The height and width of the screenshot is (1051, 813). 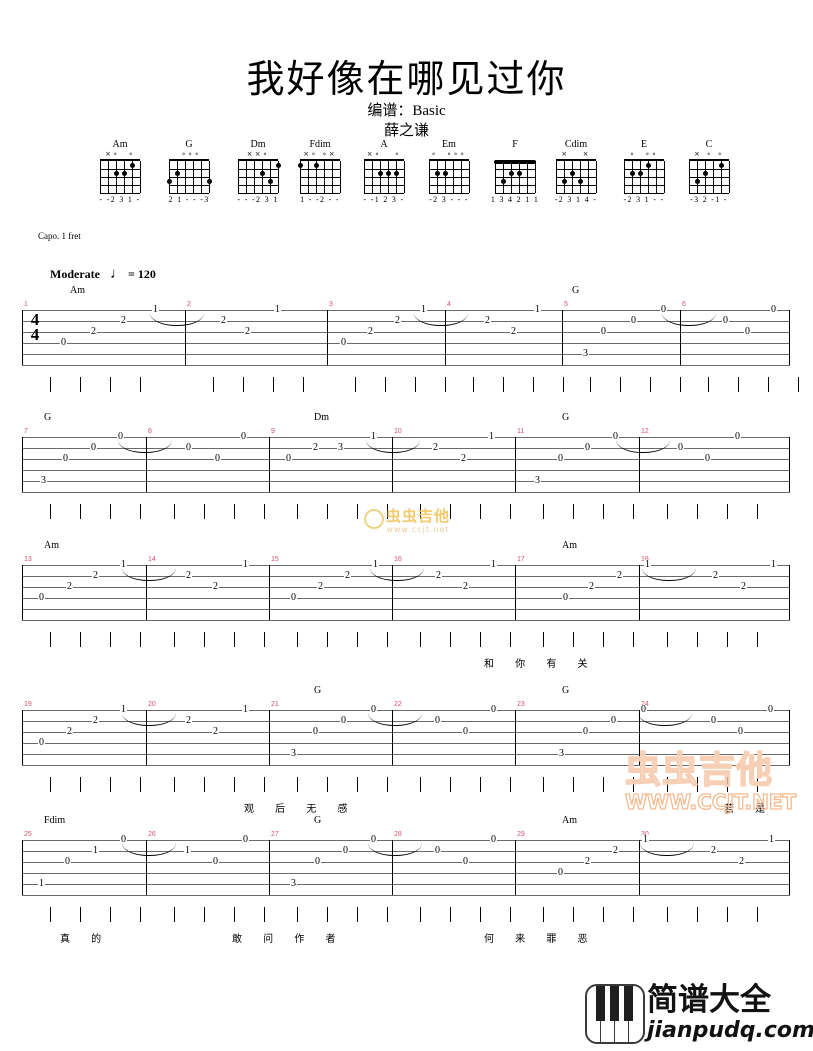 I want to click on chord-diagram-a: A ×∘ ∘ - -1 2 3 -, so click(x=384, y=172).